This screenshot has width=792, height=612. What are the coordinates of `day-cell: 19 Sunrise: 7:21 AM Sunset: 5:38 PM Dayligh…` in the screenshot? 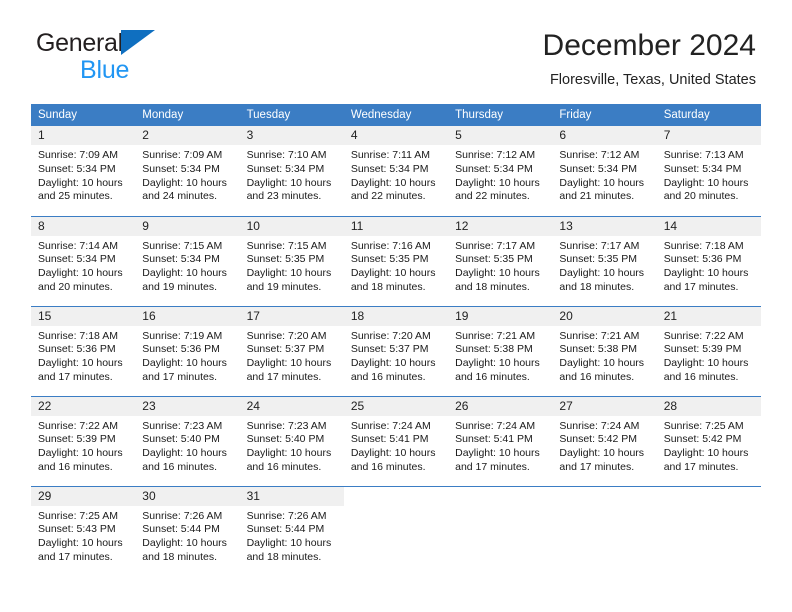 It's located at (500, 351).